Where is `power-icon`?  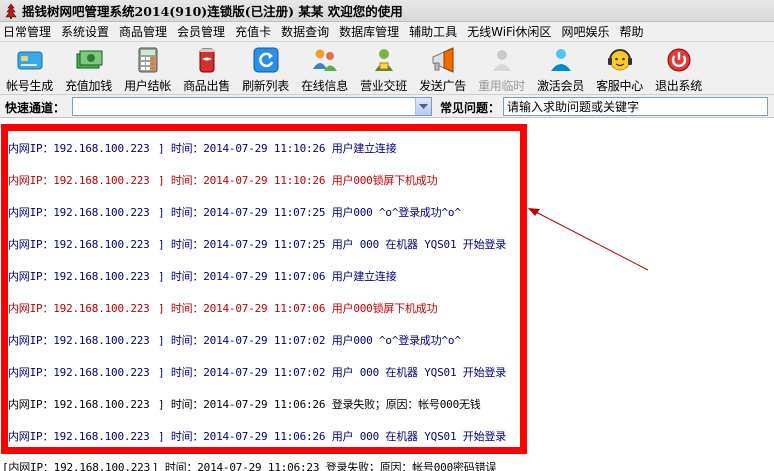
power-icon is located at coordinates (678, 60).